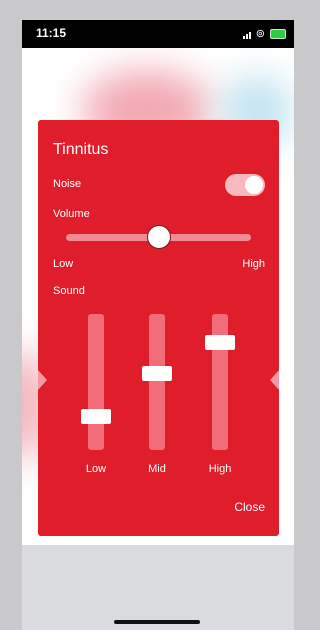 This screenshot has width=320, height=630. I want to click on volume-slider-track, so click(158, 237).